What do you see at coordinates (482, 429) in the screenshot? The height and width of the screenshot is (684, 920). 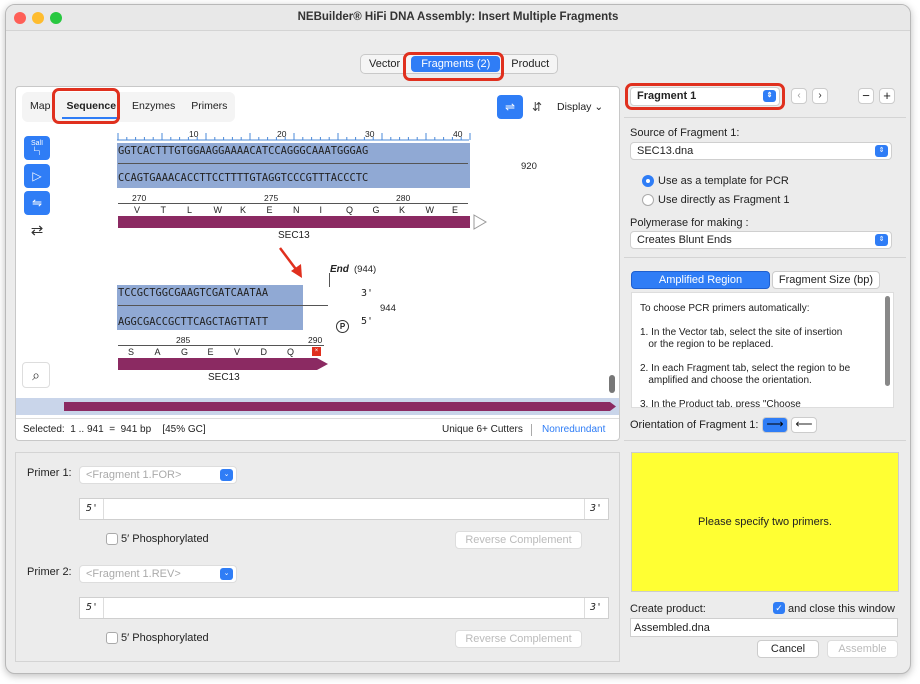 I see `cutters-menu: Unique 6+ Cutters` at bounding box center [482, 429].